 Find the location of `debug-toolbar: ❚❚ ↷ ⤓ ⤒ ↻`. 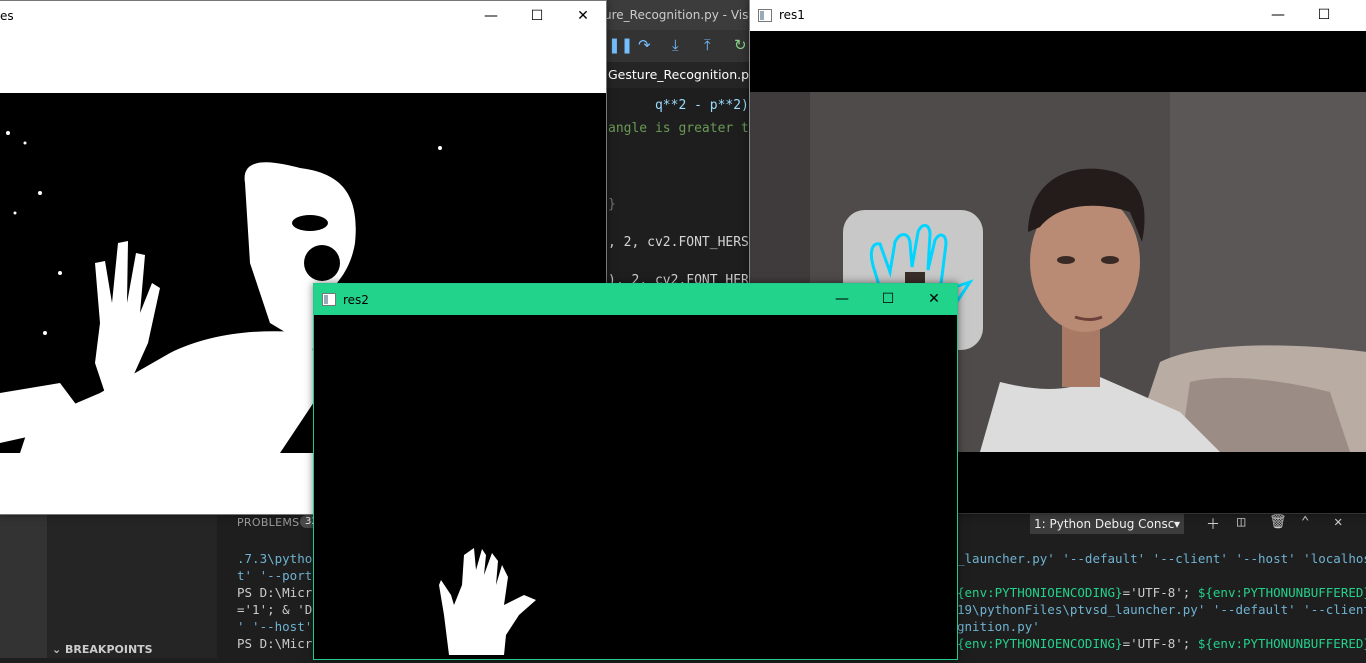

debug-toolbar: ❚❚ ↷ ⤓ ⤒ ↻ is located at coordinates (677, 46).